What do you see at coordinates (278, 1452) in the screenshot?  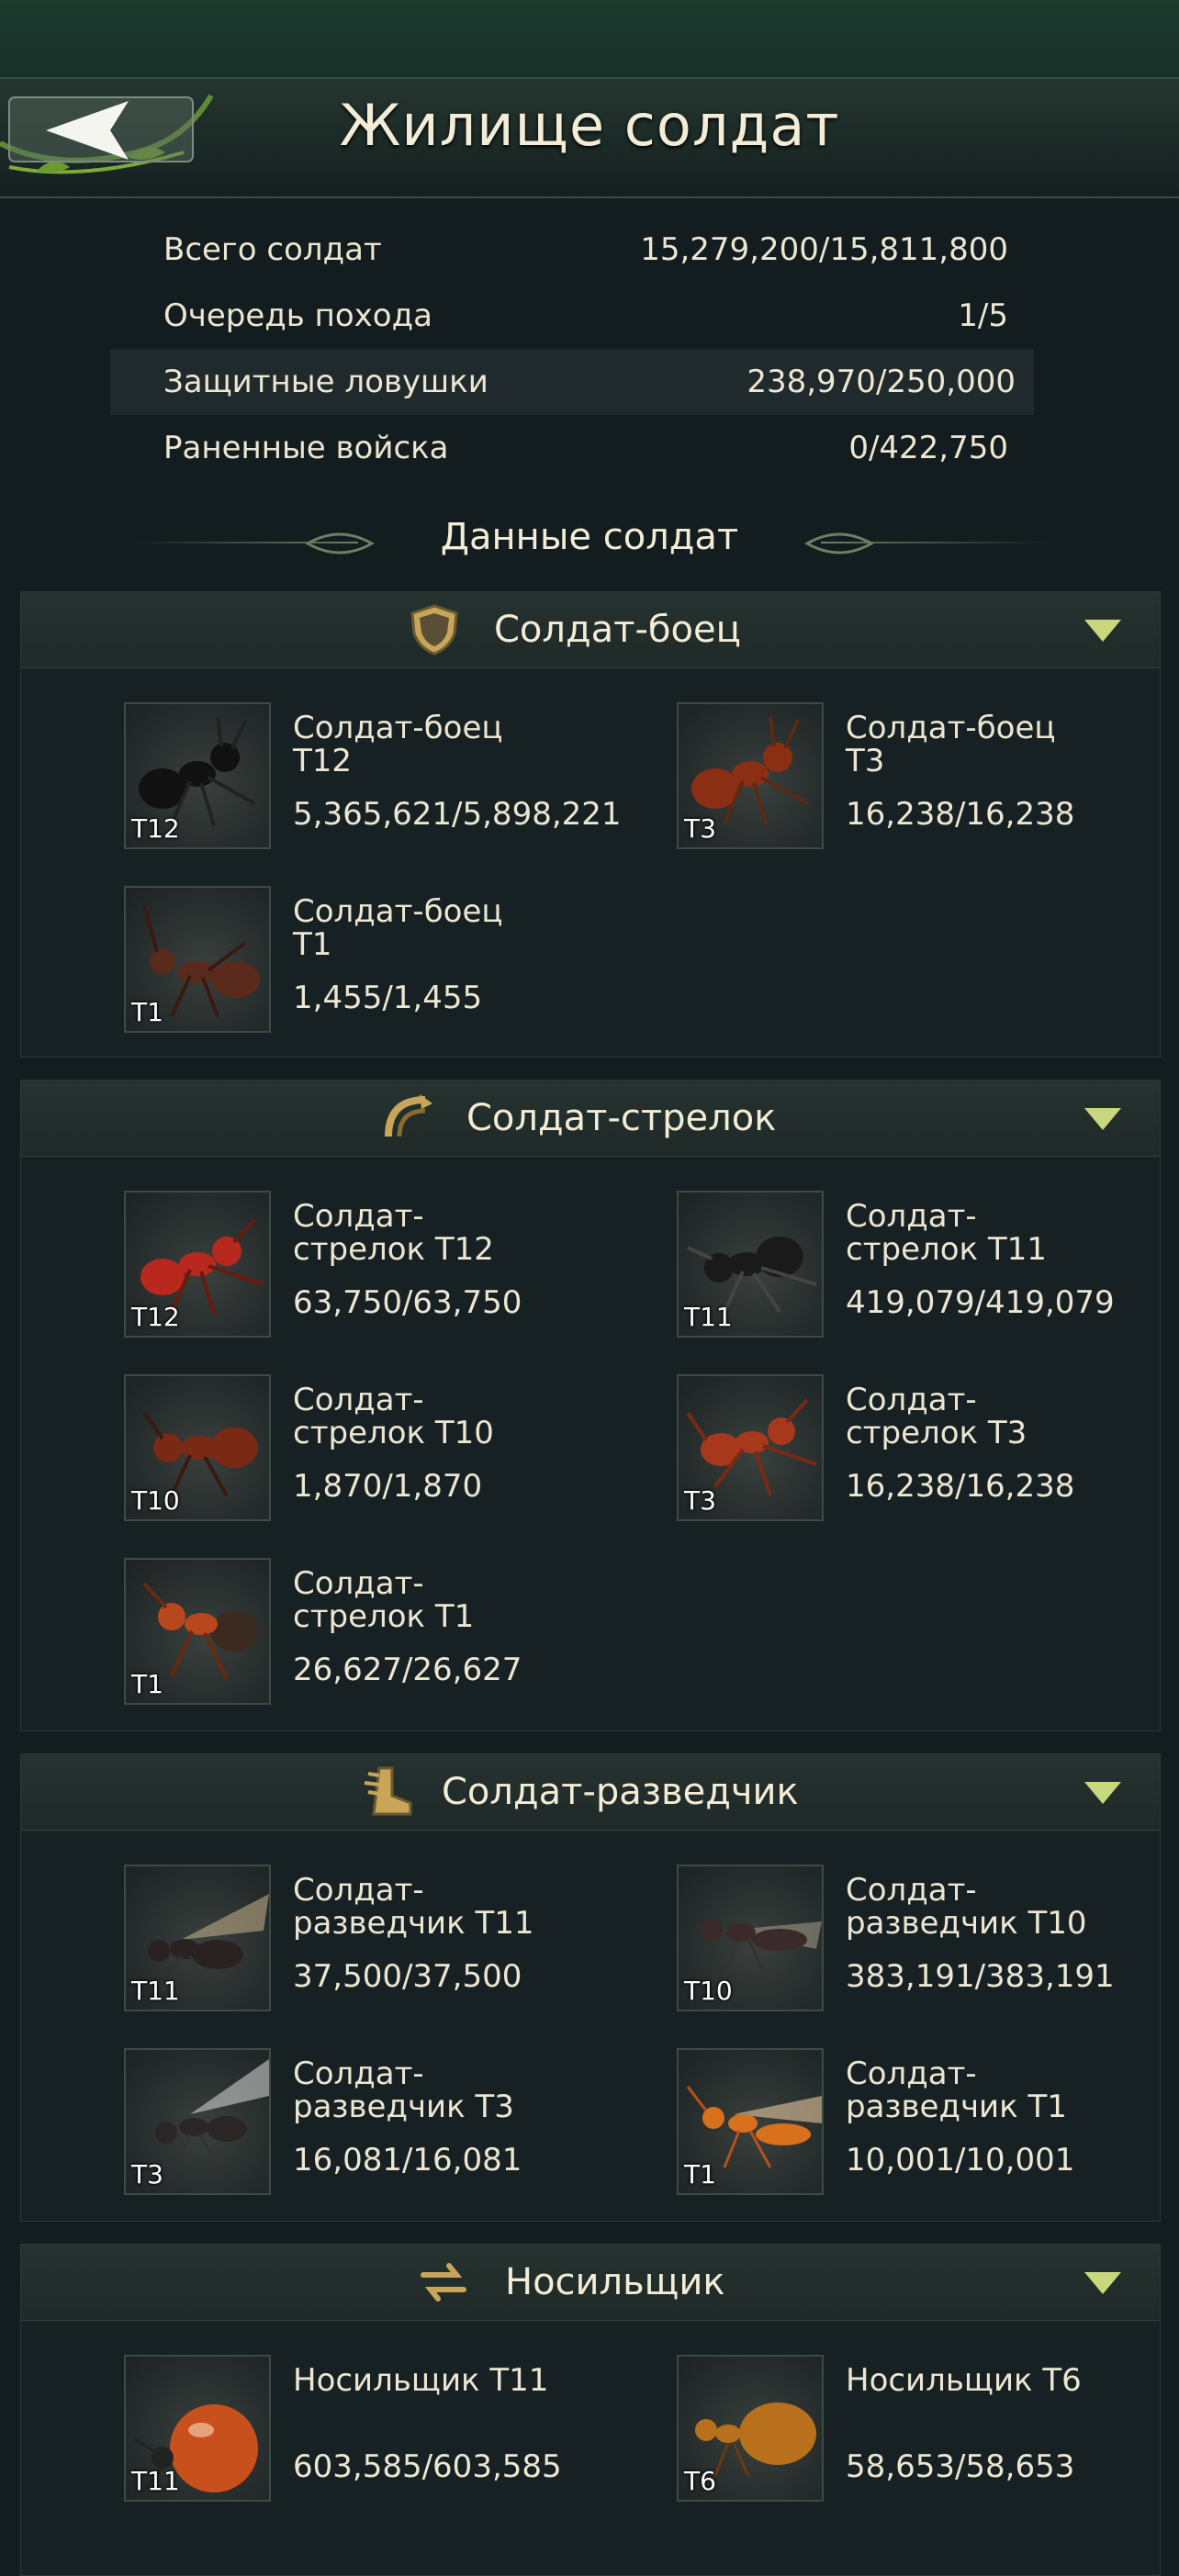 I see `unit-card: T10 Солдат-стрелок T10 1,870/1,870` at bounding box center [278, 1452].